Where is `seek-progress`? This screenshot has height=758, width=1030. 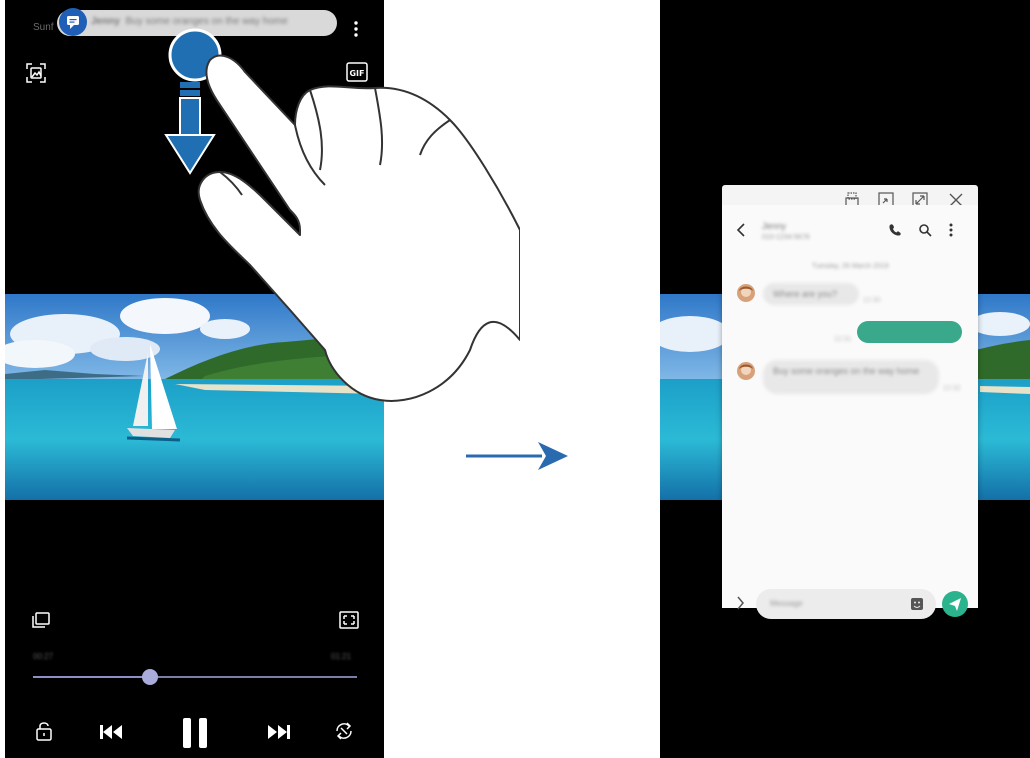 seek-progress is located at coordinates (91, 677).